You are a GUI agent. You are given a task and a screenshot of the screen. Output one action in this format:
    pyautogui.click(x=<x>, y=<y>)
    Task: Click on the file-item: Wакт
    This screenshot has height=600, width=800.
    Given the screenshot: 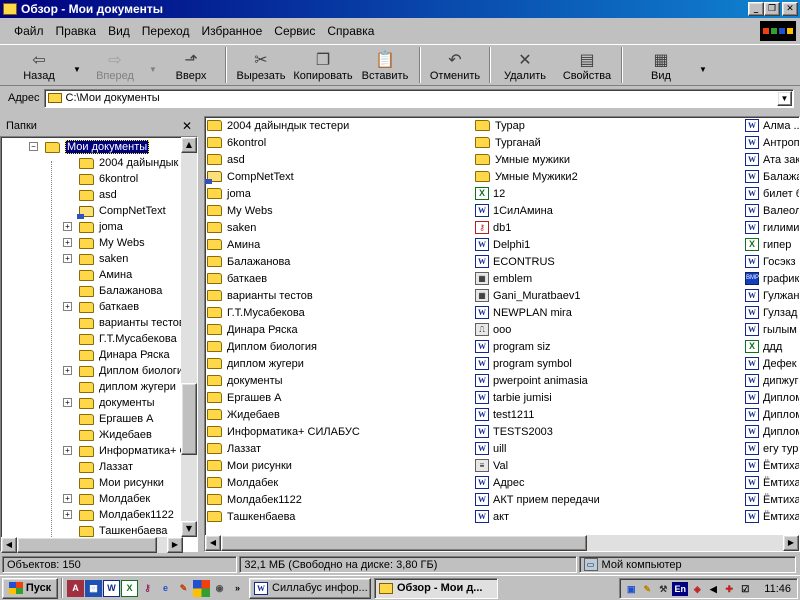 What is the action you would take?
    pyautogui.click(x=609, y=516)
    